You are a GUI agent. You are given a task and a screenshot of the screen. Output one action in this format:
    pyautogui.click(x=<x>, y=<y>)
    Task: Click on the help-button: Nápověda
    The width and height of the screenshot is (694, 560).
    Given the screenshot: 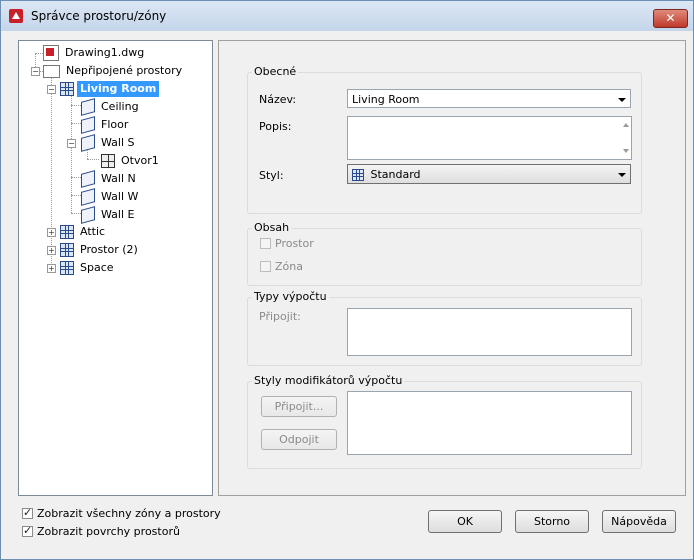 What is the action you would take?
    pyautogui.click(x=639, y=521)
    